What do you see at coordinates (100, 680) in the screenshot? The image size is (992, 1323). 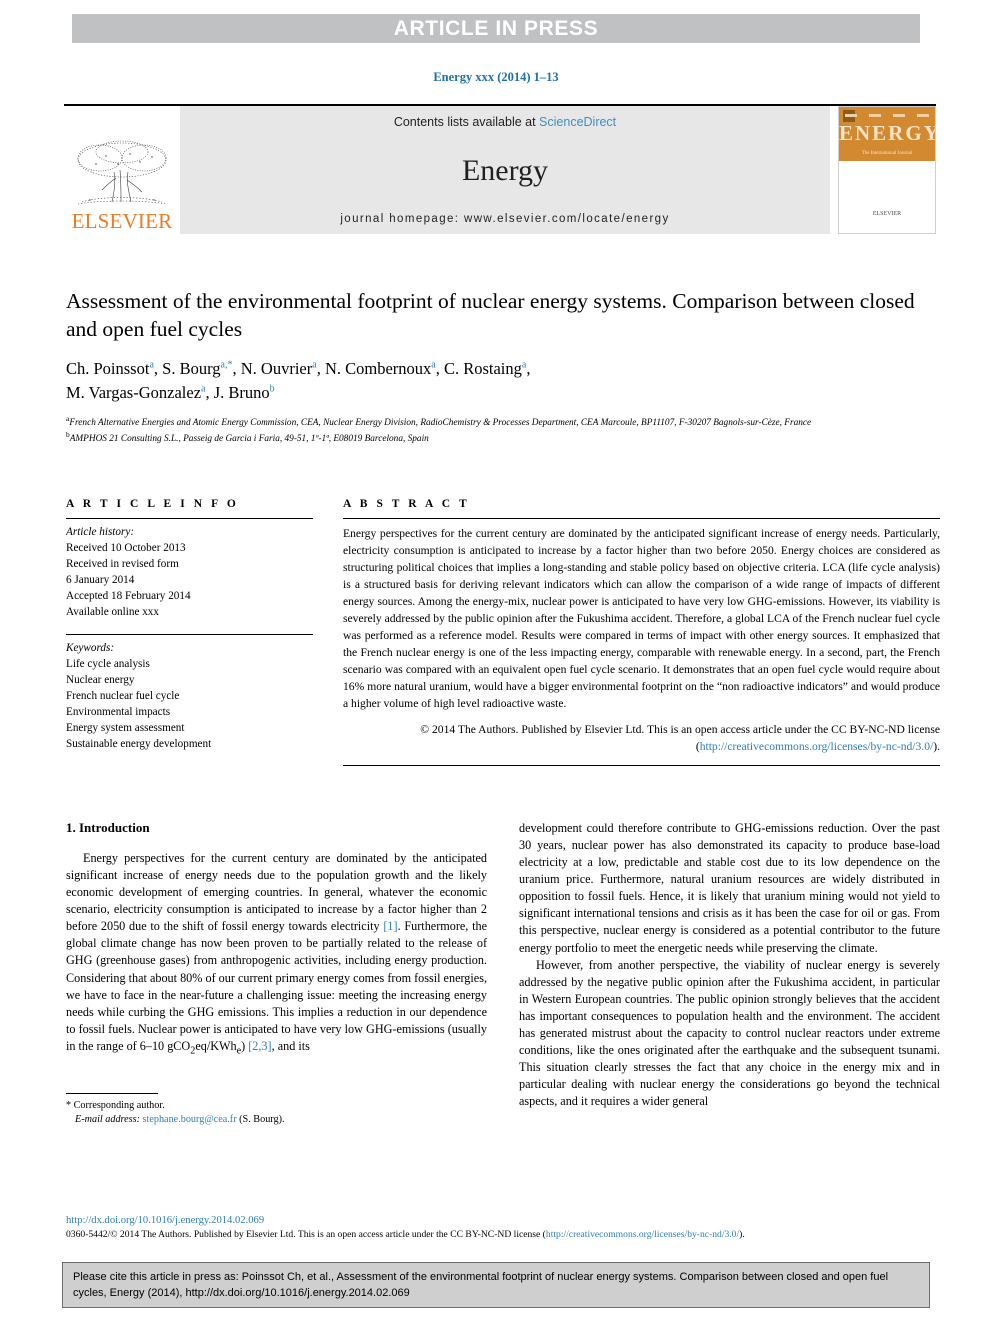 I see `keyword-item: Nuclear energy` at bounding box center [100, 680].